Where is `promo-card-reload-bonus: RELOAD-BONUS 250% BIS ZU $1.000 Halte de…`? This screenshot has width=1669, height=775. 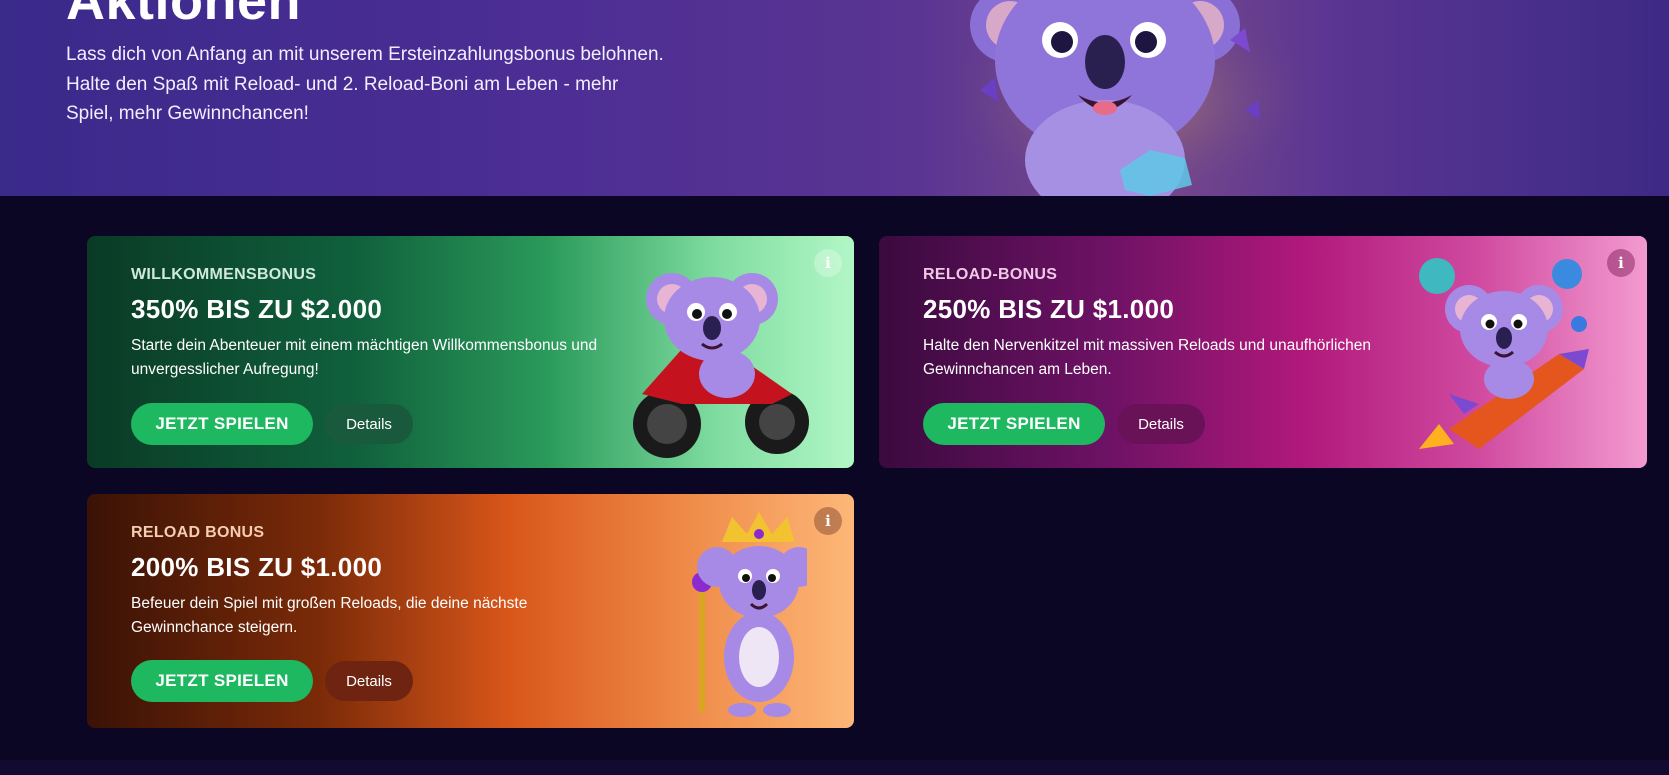 promo-card-reload-bonus: RELOAD-BONUS 250% BIS ZU $1.000 Halte de… is located at coordinates (1263, 352).